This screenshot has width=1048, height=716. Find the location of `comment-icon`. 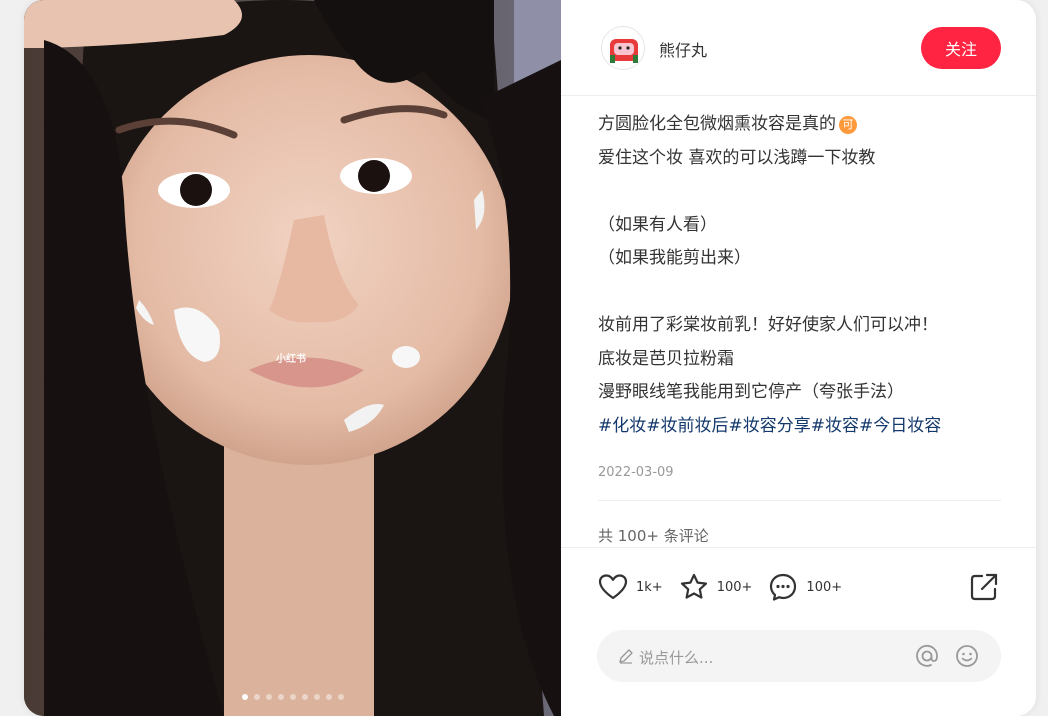

comment-icon is located at coordinates (783, 587).